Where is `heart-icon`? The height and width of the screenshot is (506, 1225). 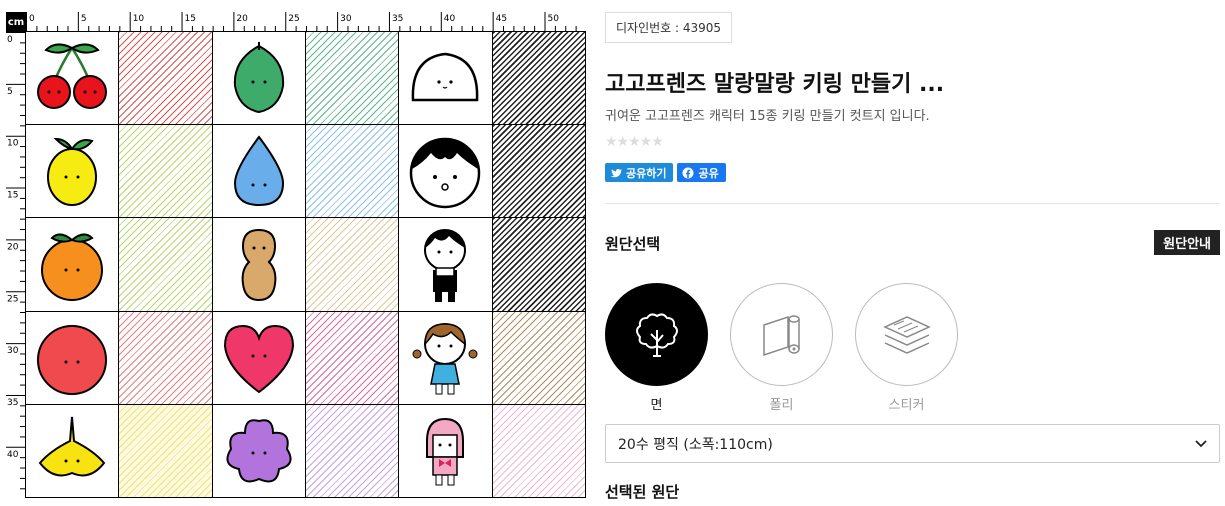
heart-icon is located at coordinates (258, 358).